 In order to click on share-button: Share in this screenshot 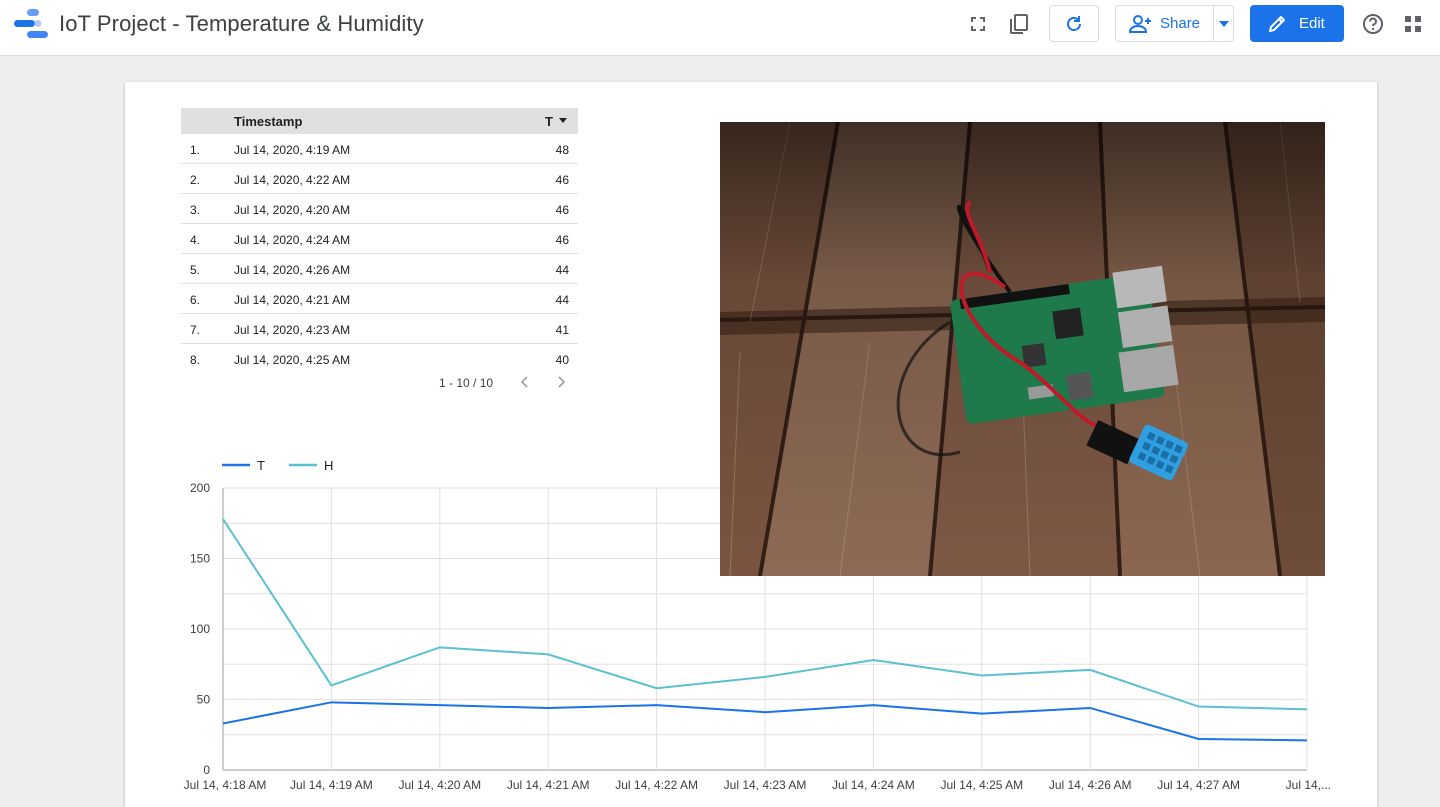, I will do `click(1164, 23)`.